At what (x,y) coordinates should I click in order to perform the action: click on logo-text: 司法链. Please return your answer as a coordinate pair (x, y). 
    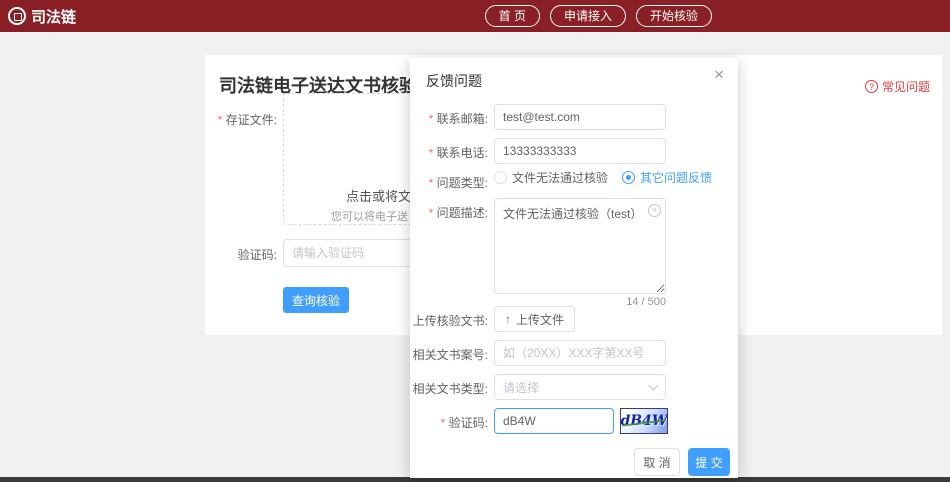
    Looking at the image, I should click on (54, 17).